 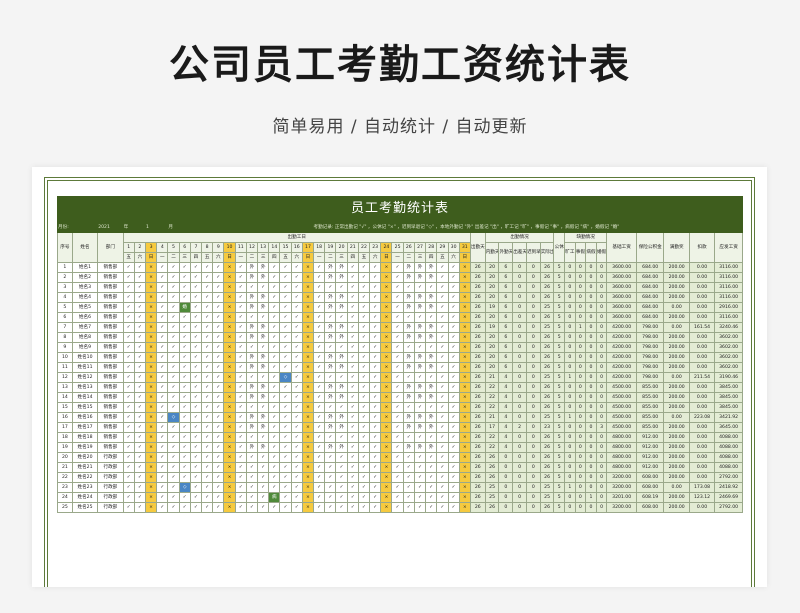 What do you see at coordinates (492, 317) in the screenshot?
I see `row-stat: 20` at bounding box center [492, 317].